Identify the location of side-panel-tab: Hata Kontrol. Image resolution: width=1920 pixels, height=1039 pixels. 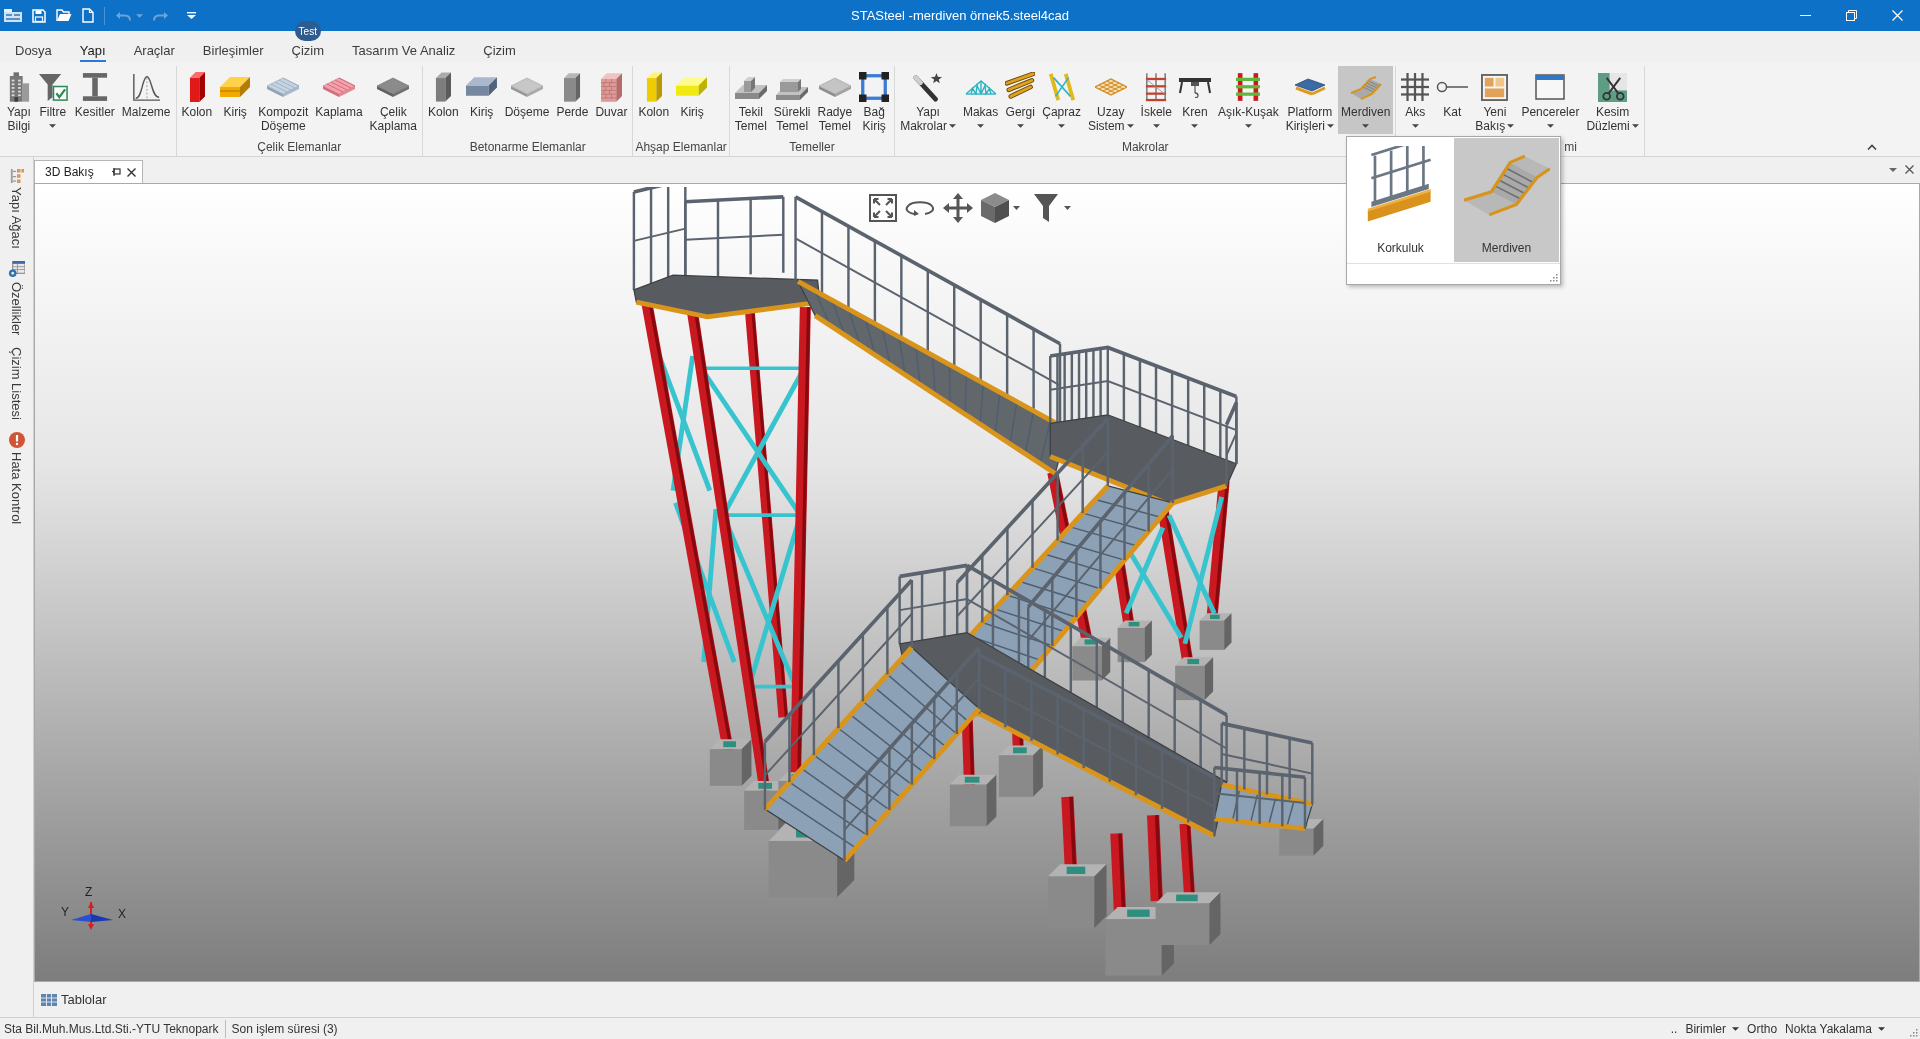
(16, 478).